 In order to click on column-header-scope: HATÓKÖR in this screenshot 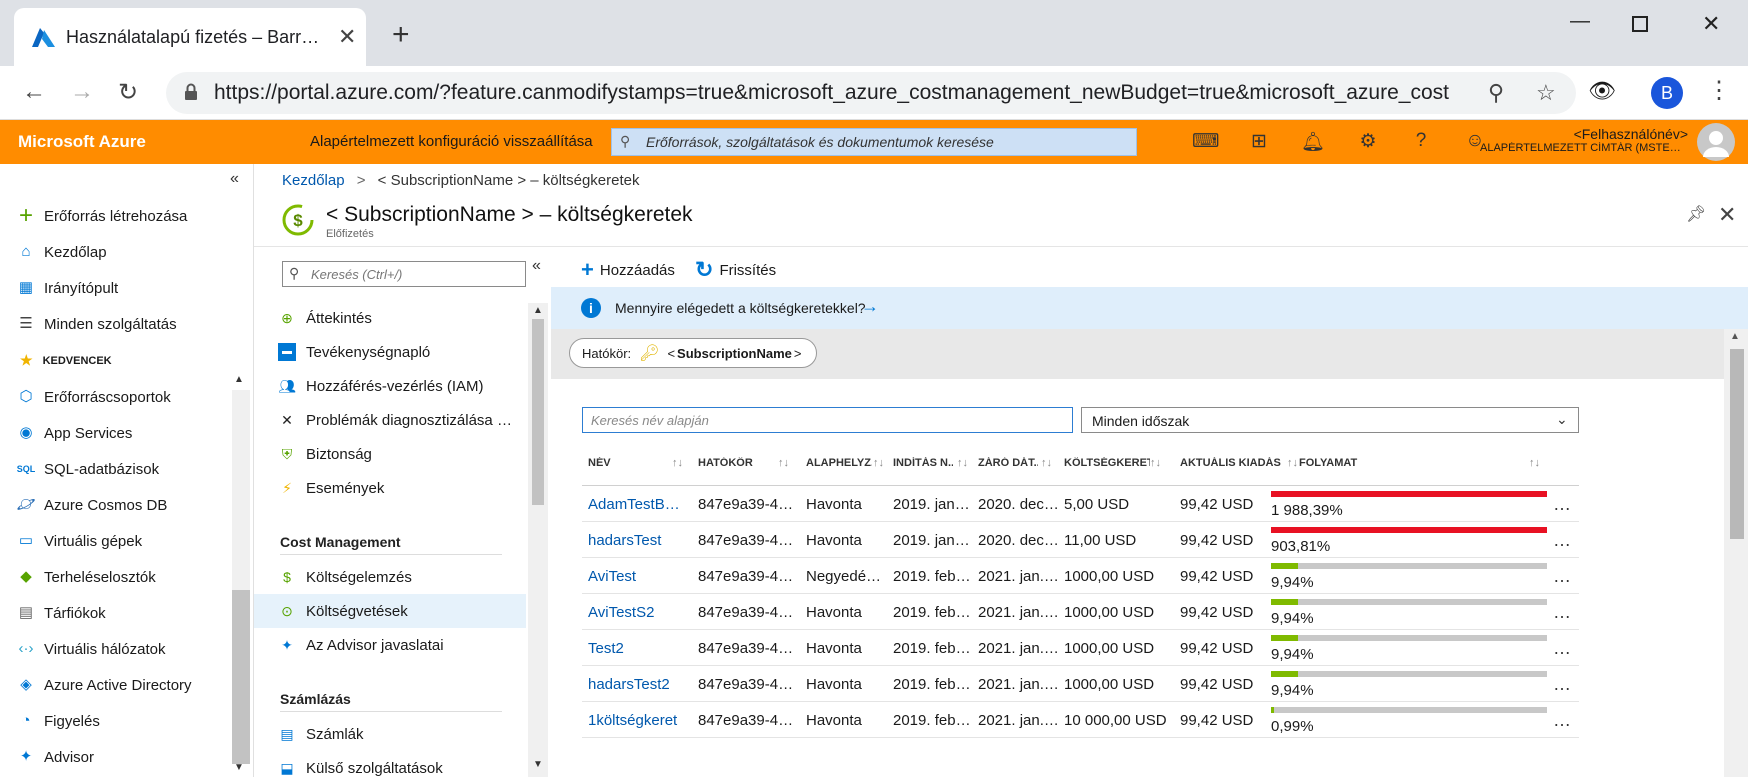, I will do `click(738, 463)`.